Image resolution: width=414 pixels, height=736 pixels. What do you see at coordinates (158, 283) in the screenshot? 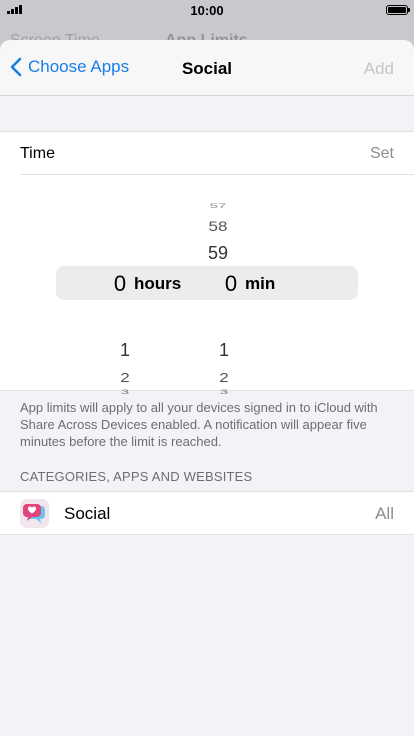
I see `hours-unit-label: hours` at bounding box center [158, 283].